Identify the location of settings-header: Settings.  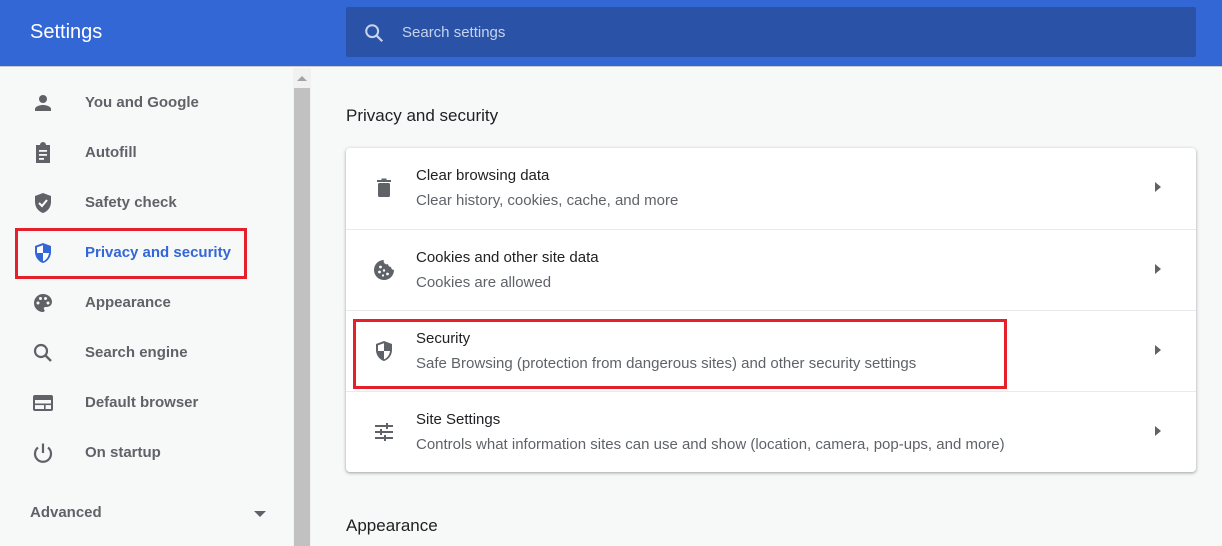
(611, 33).